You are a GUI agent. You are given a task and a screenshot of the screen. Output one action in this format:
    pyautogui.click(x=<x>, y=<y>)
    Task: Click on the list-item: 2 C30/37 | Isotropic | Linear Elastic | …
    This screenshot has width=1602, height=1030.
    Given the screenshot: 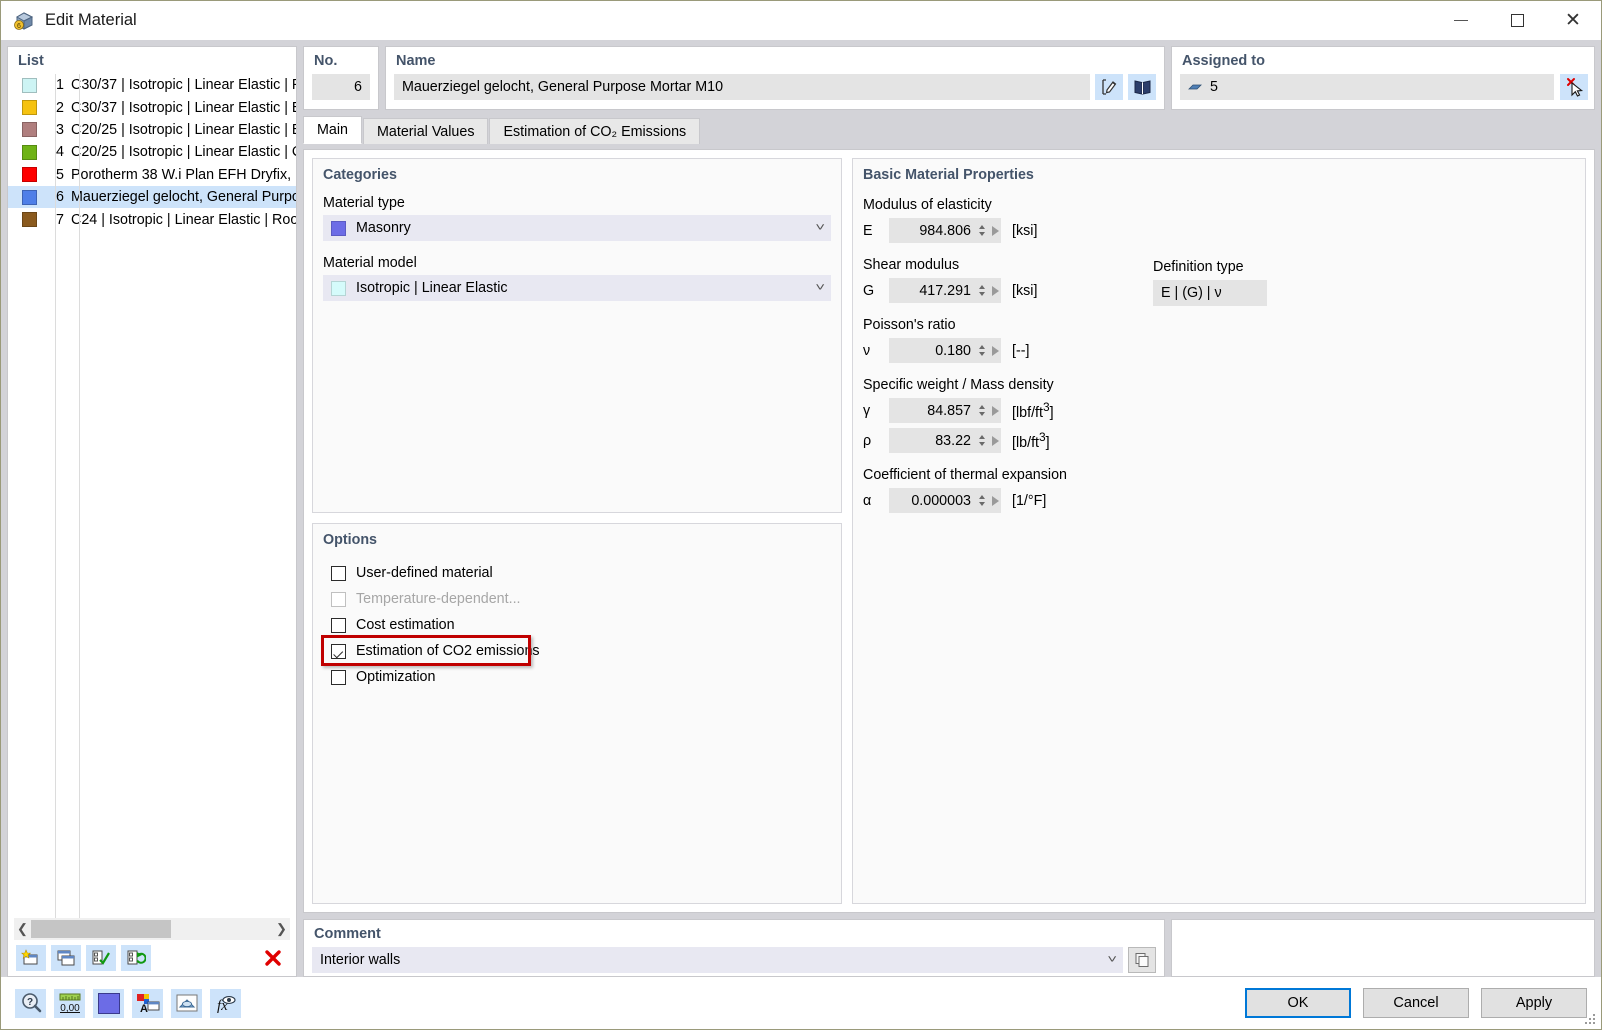 What is the action you would take?
    pyautogui.click(x=152, y=107)
    